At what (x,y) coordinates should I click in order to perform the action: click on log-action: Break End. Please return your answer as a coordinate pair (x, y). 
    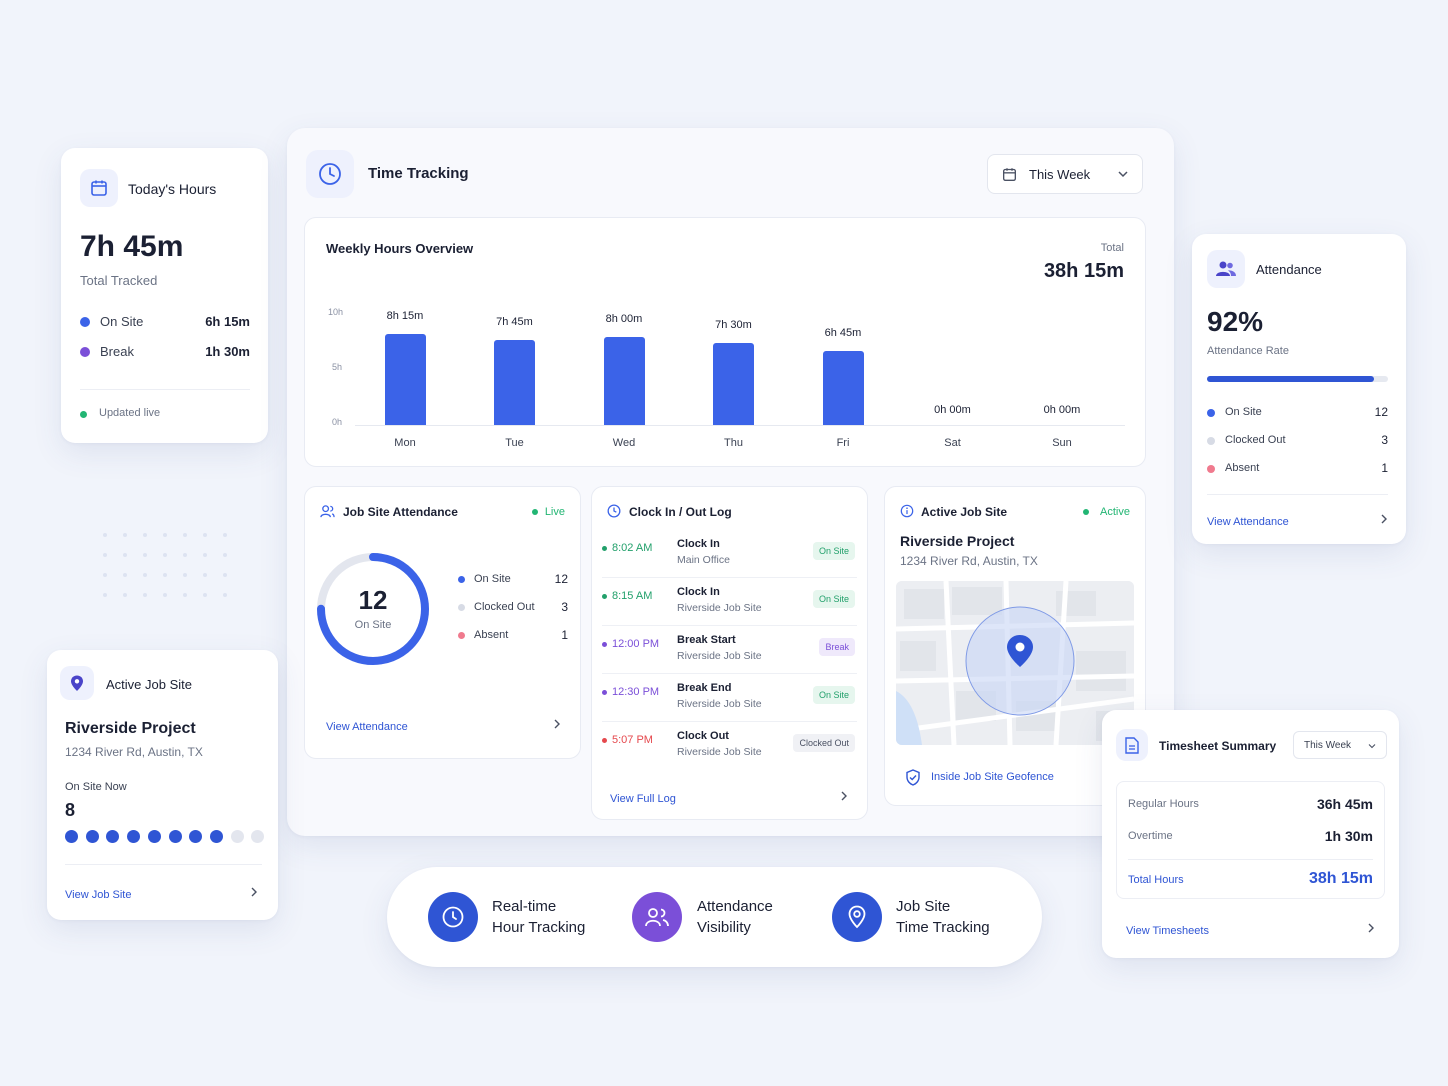
    Looking at the image, I should click on (704, 688).